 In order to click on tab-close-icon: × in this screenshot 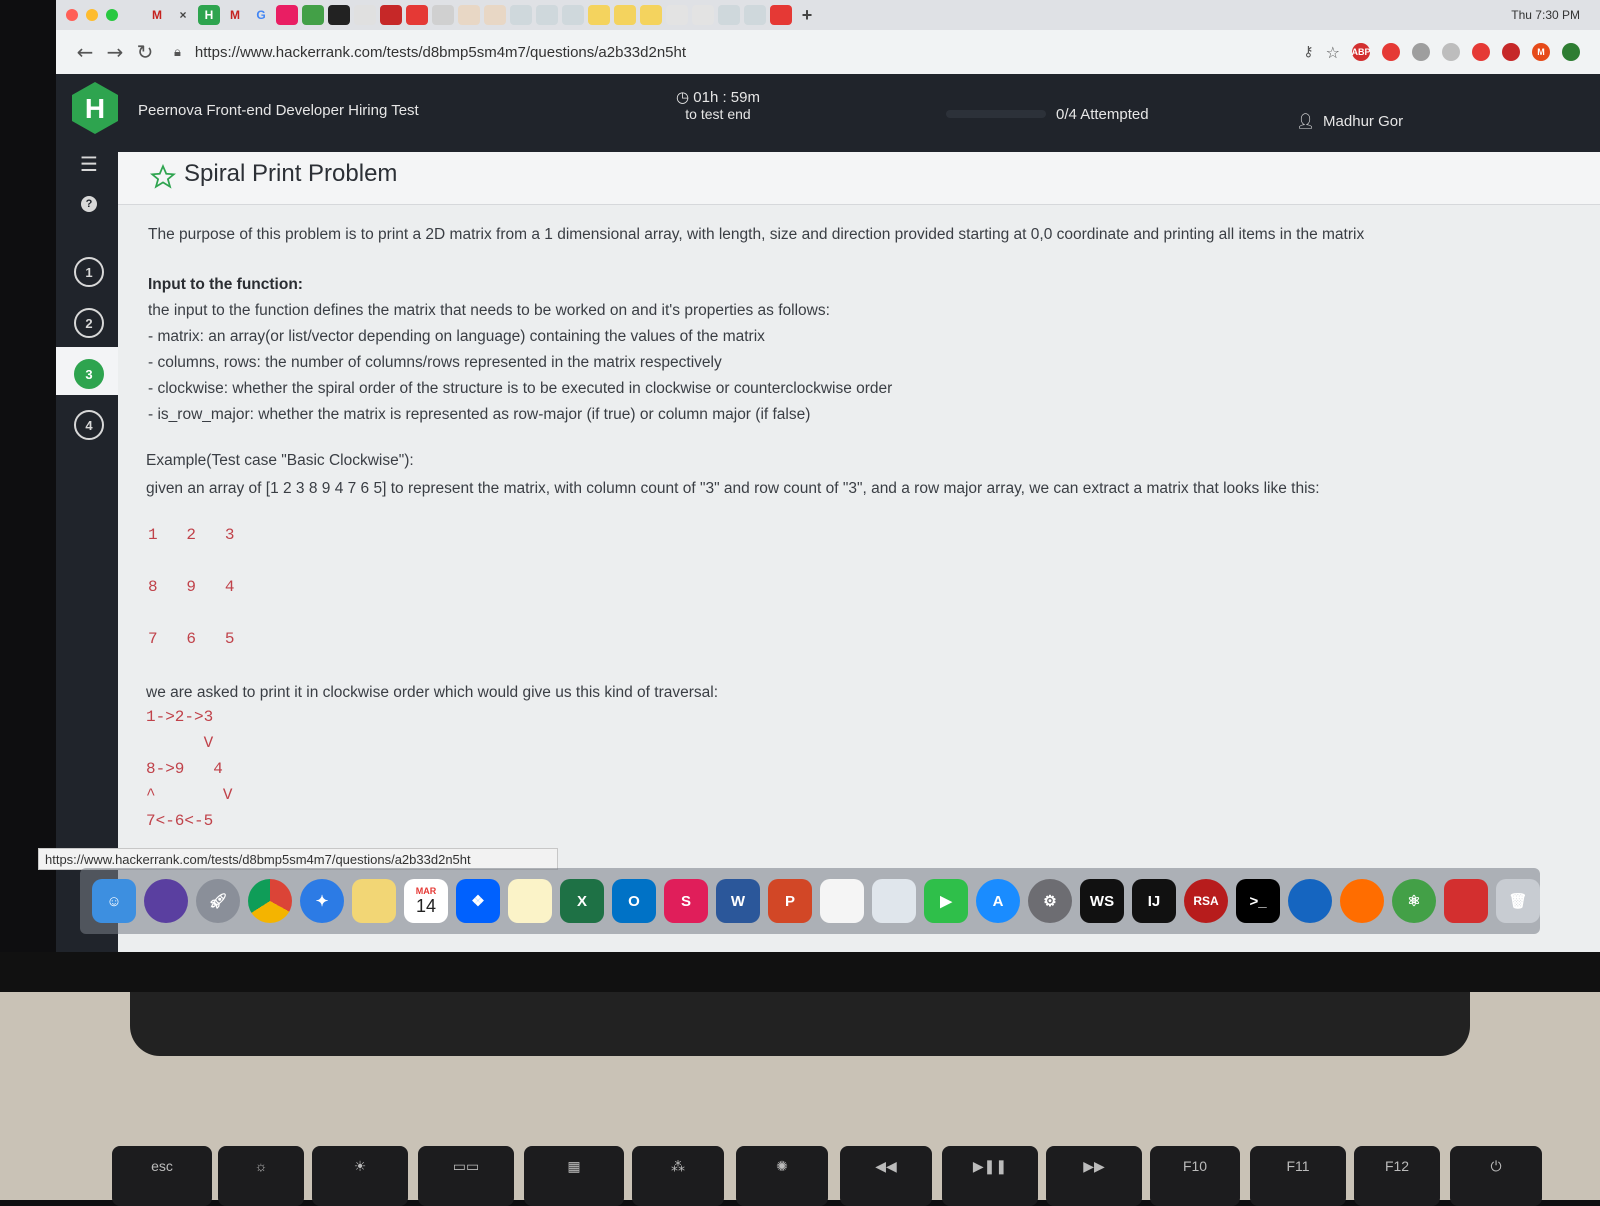, I will do `click(183, 15)`.